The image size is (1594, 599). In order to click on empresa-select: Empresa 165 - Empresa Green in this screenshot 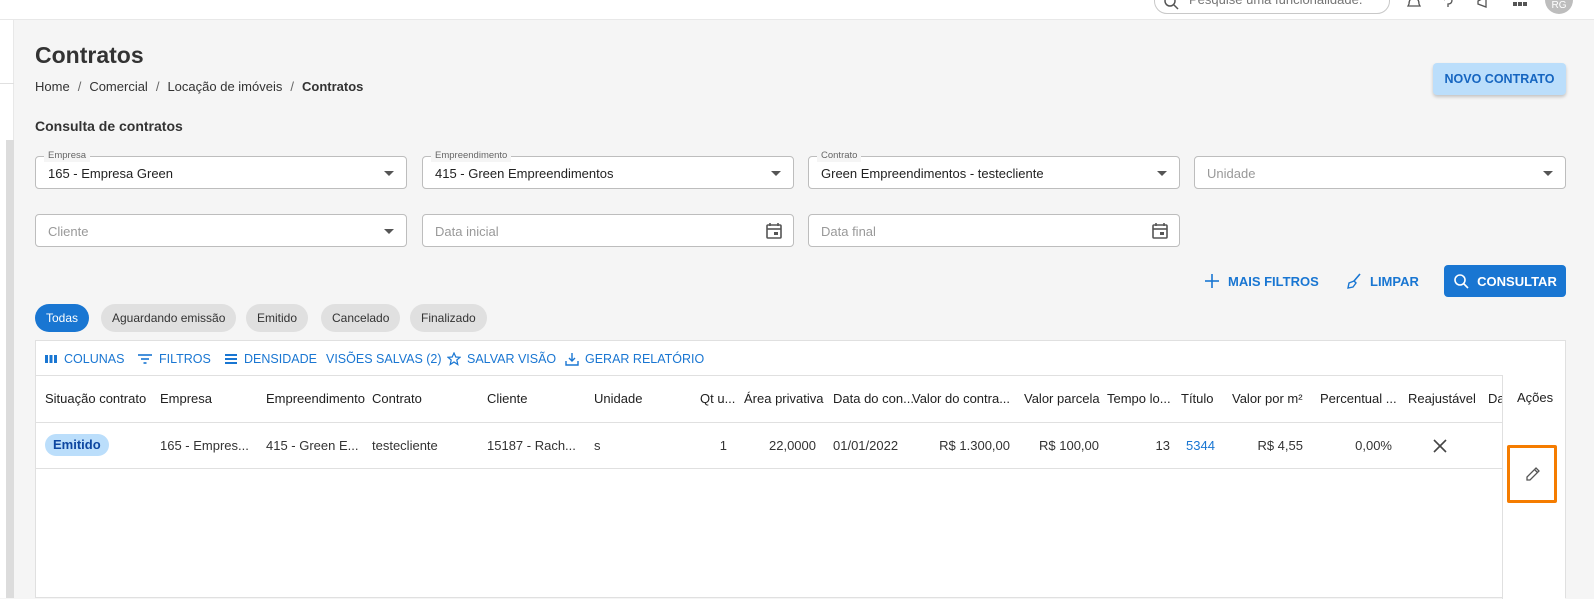, I will do `click(221, 169)`.